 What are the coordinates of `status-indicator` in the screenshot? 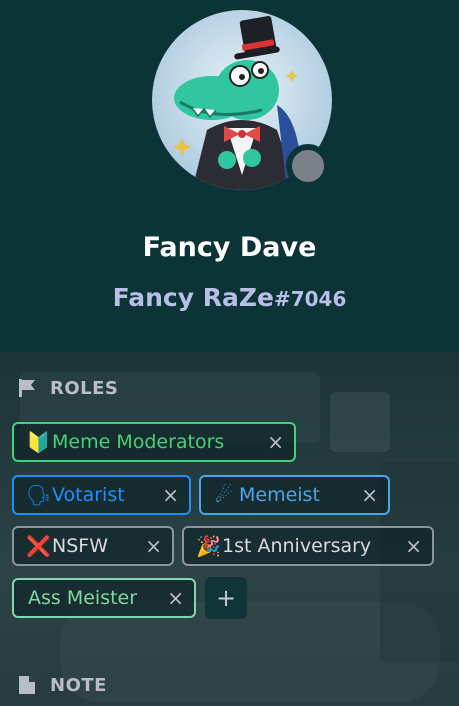 It's located at (308, 166).